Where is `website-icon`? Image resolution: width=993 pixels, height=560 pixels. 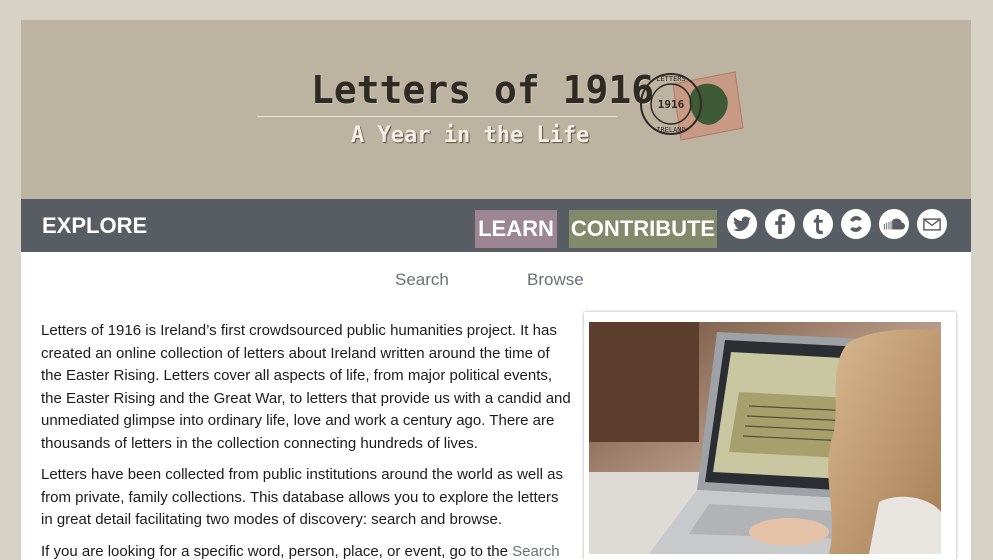 website-icon is located at coordinates (856, 224).